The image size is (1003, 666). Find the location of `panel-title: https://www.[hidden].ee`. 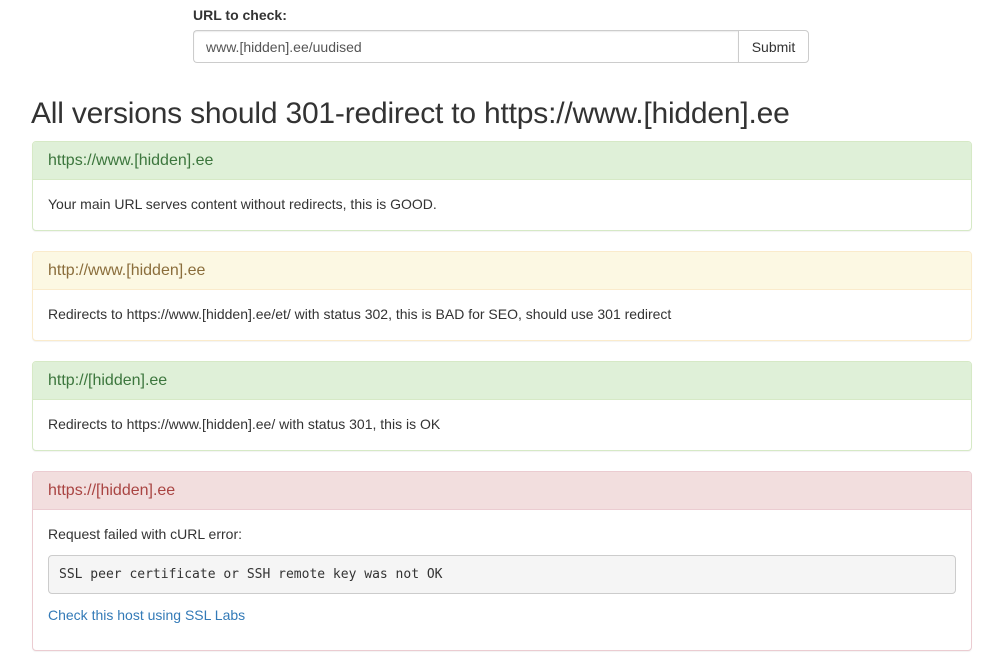

panel-title: https://www.[hidden].ee is located at coordinates (502, 161).